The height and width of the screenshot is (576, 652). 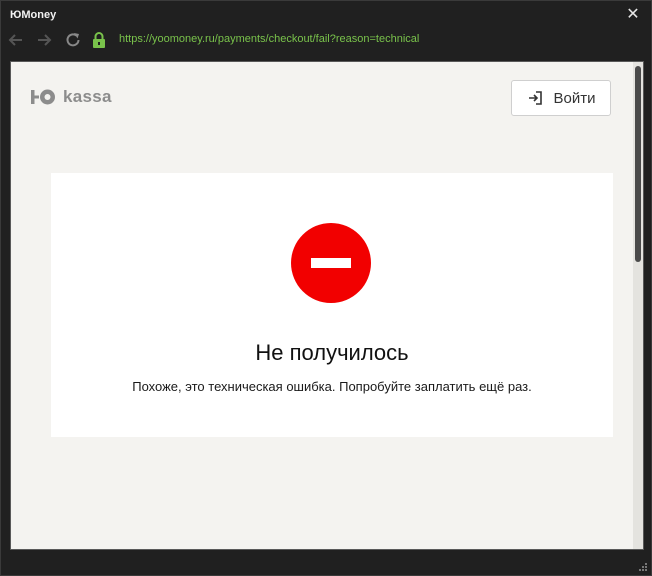 What do you see at coordinates (574, 98) in the screenshot?
I see `login-button-label: Войти` at bounding box center [574, 98].